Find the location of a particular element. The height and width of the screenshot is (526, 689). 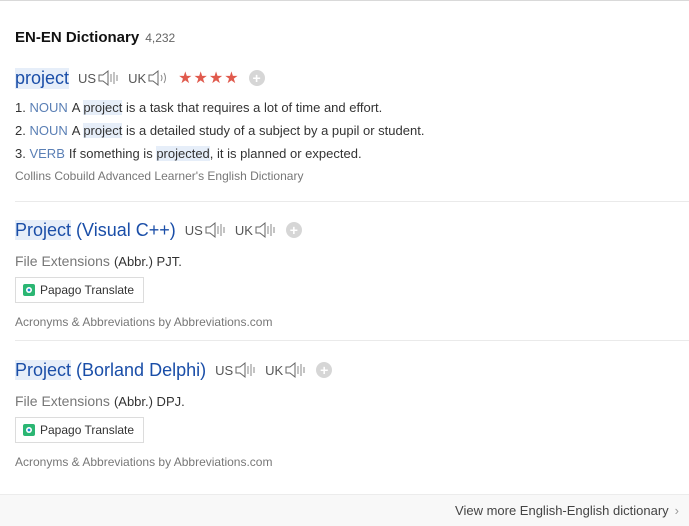

category-row: File Extensions (Abbr.) PJT. is located at coordinates (352, 261).